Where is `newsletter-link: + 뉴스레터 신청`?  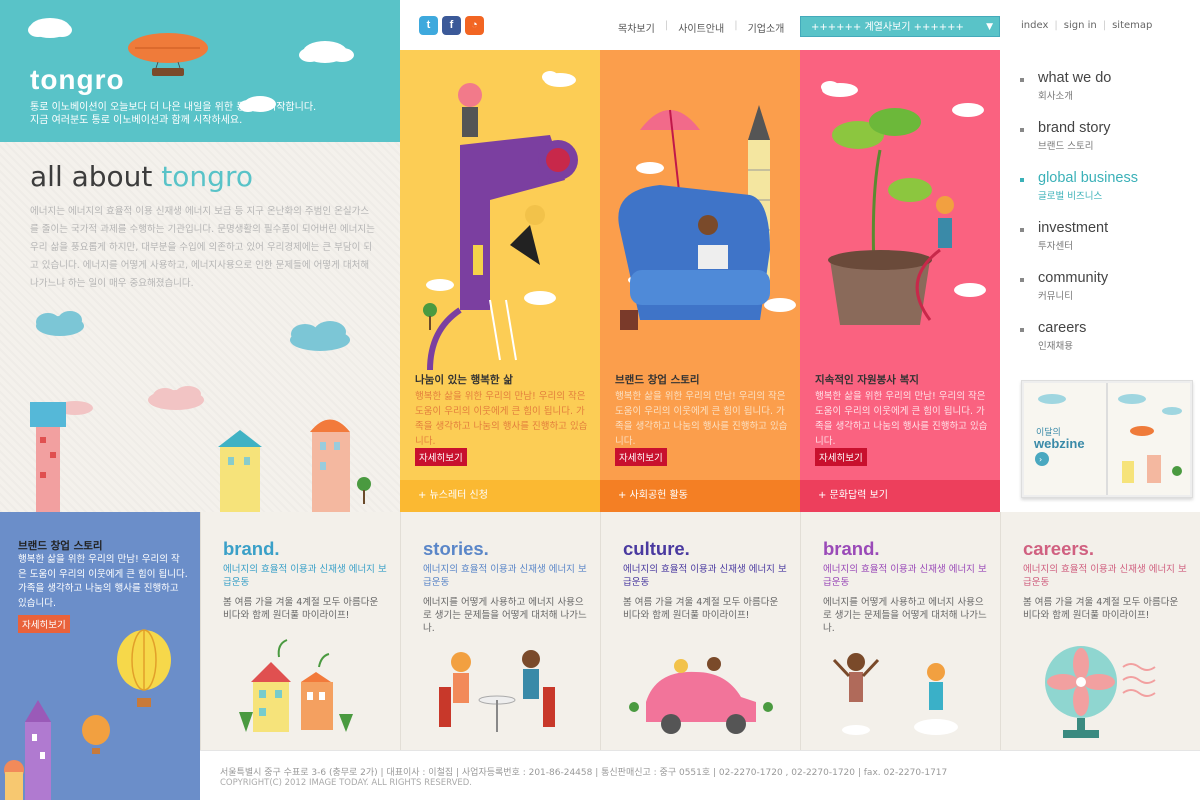 newsletter-link: + 뉴스레터 신청 is located at coordinates (500, 496).